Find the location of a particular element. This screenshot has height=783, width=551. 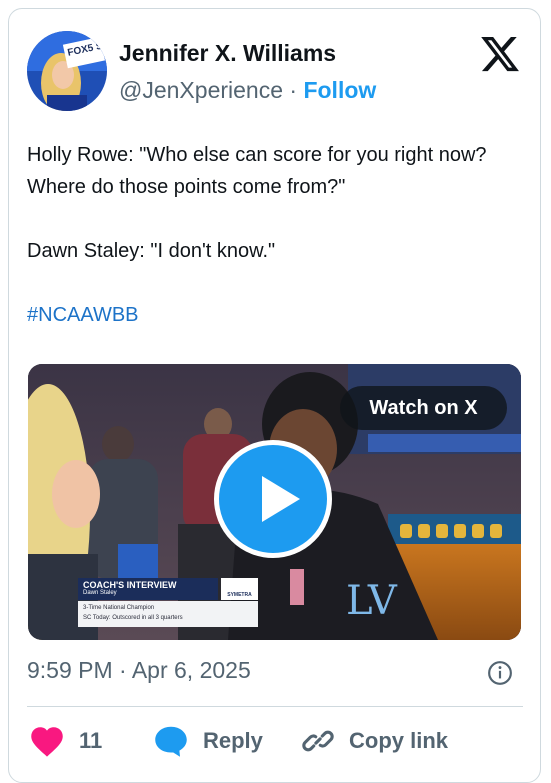

author-handle: @JenXperience is located at coordinates (201, 90).